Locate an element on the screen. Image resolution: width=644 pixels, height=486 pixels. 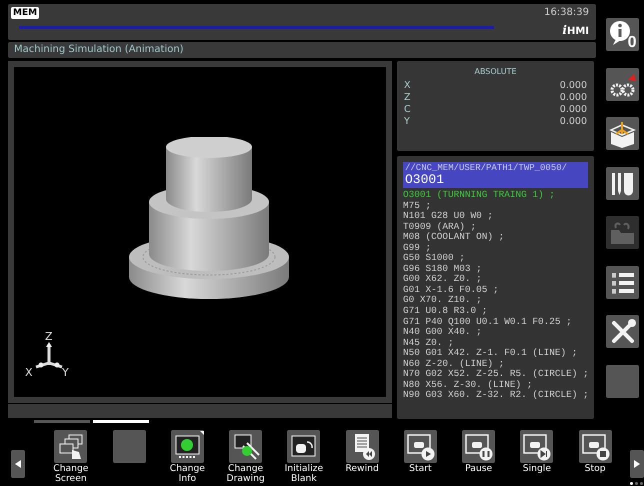
axis-name: Z is located at coordinates (407, 98).